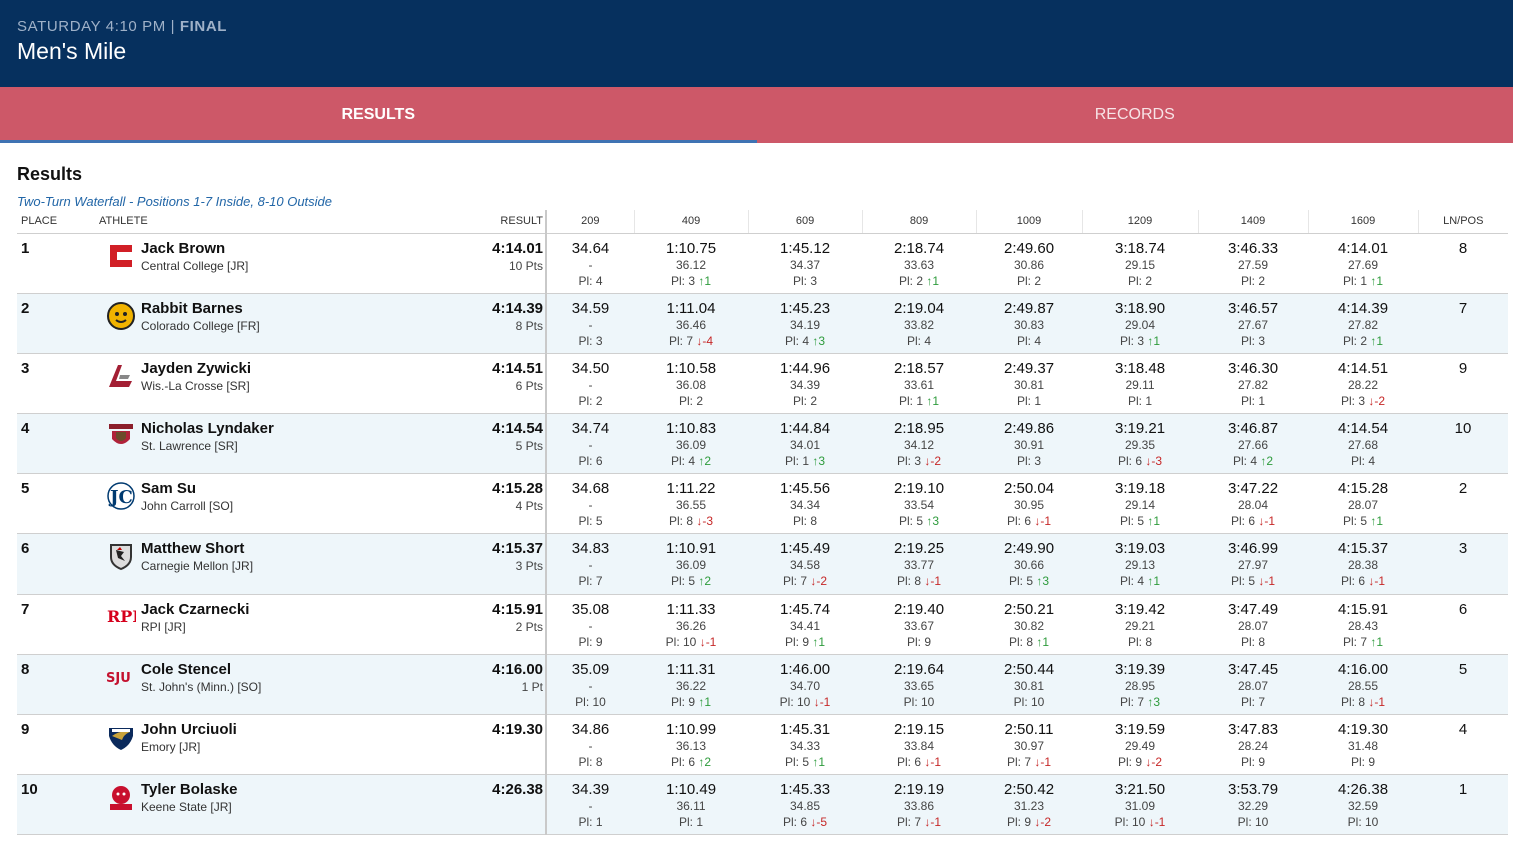  What do you see at coordinates (919, 505) in the screenshot?
I see `split-lap: 33.54` at bounding box center [919, 505].